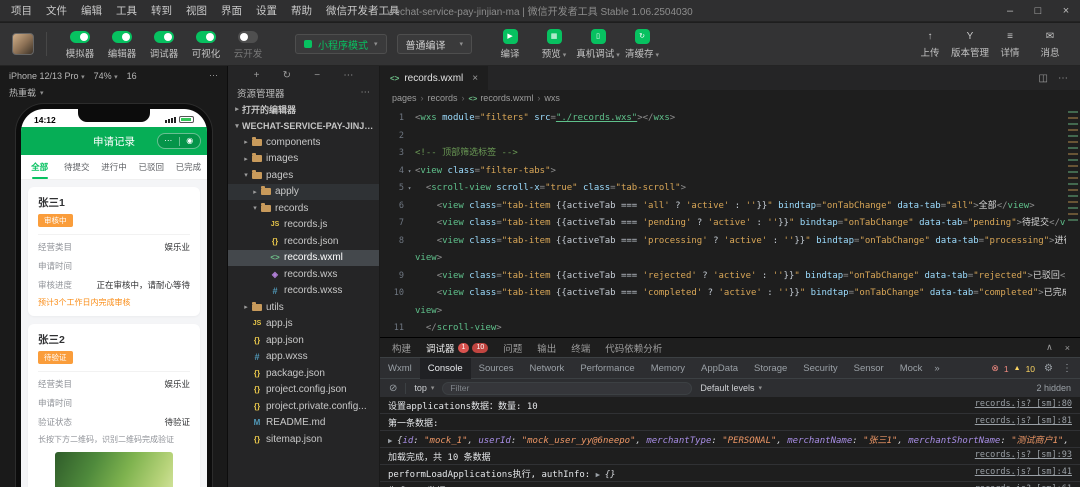 Image resolution: width=1080 pixels, height=487 pixels. I want to click on devtools-tab: Console, so click(445, 368).